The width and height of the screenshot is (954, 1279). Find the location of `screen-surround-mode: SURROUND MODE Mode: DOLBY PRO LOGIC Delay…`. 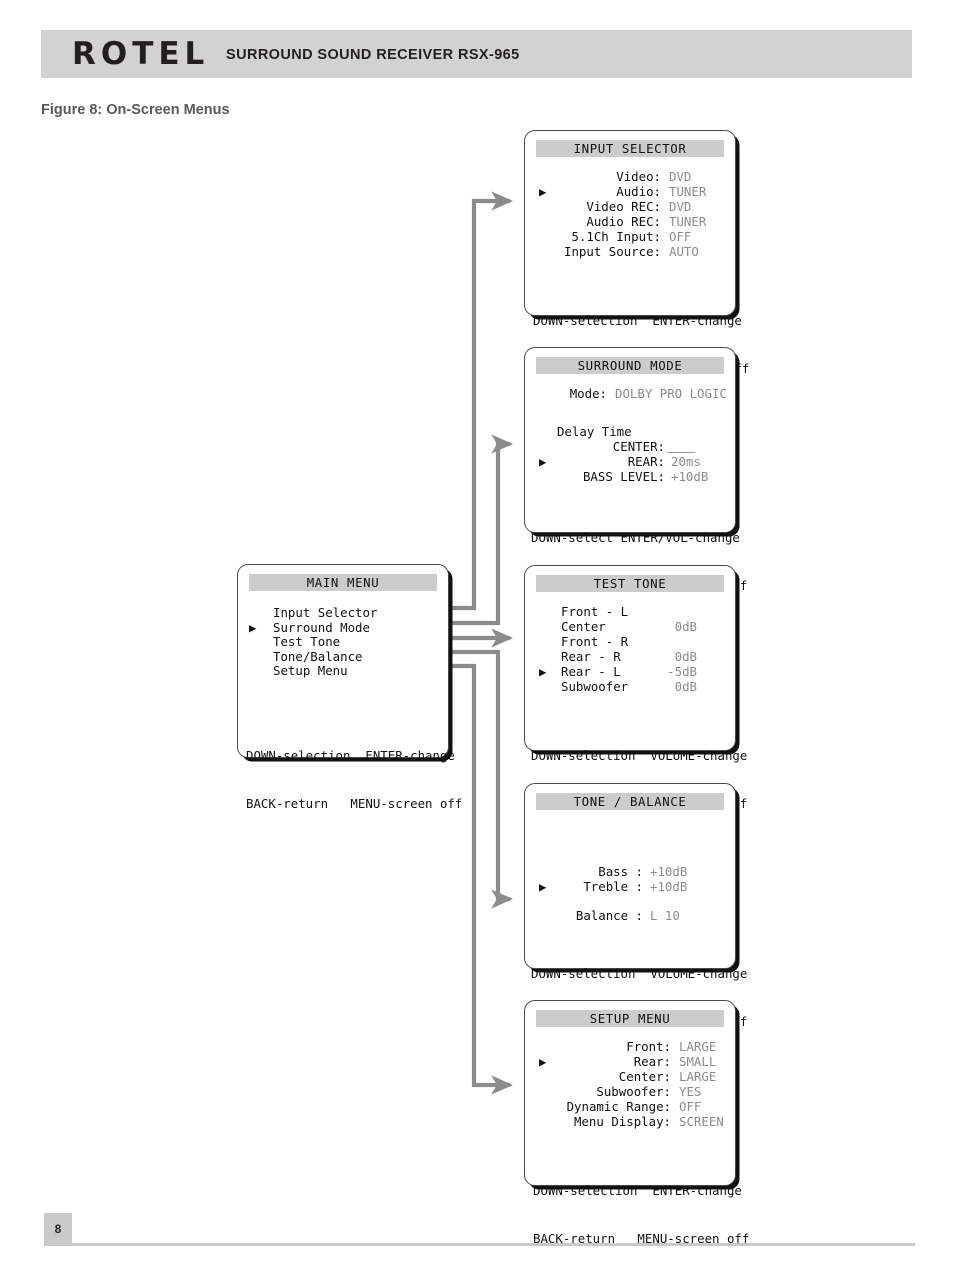

screen-surround-mode: SURROUND MODE Mode: DOLBY PRO LOGIC Delay… is located at coordinates (635, 470).